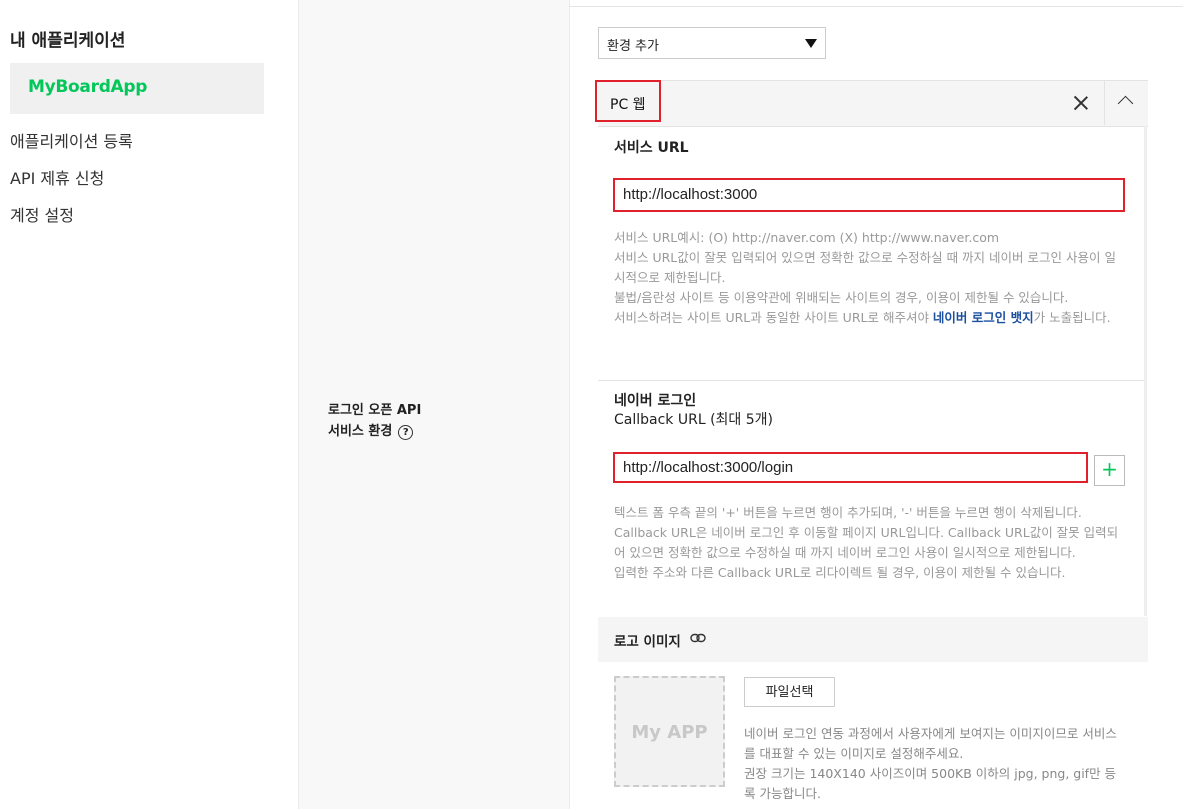 This screenshot has height=809, width=1183. Describe the element at coordinates (57, 177) in the screenshot. I see `sidebar-item-api-partnership: API 제휴 신청` at that location.